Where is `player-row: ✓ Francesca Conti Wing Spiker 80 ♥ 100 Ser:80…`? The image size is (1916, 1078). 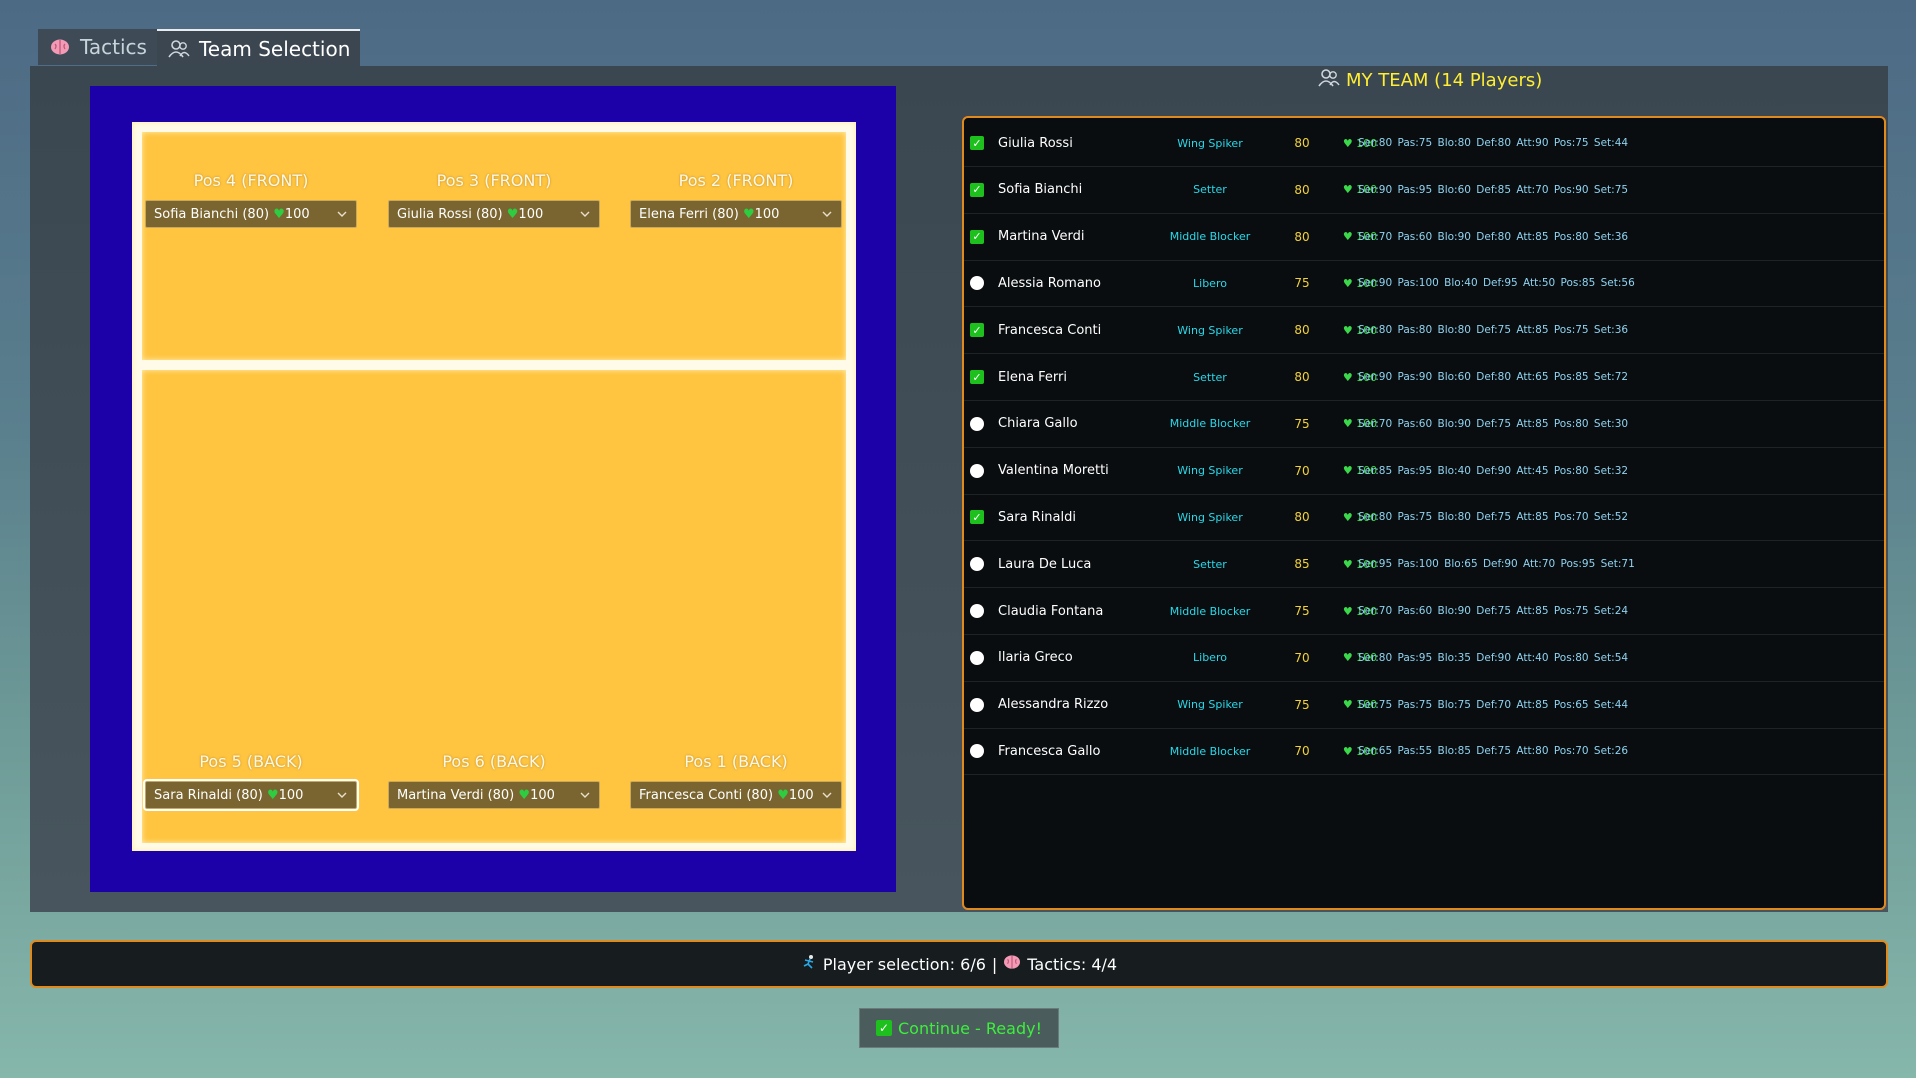 player-row: ✓ Francesca Conti Wing Spiker 80 ♥ 100 Ser:80… is located at coordinates (1424, 331).